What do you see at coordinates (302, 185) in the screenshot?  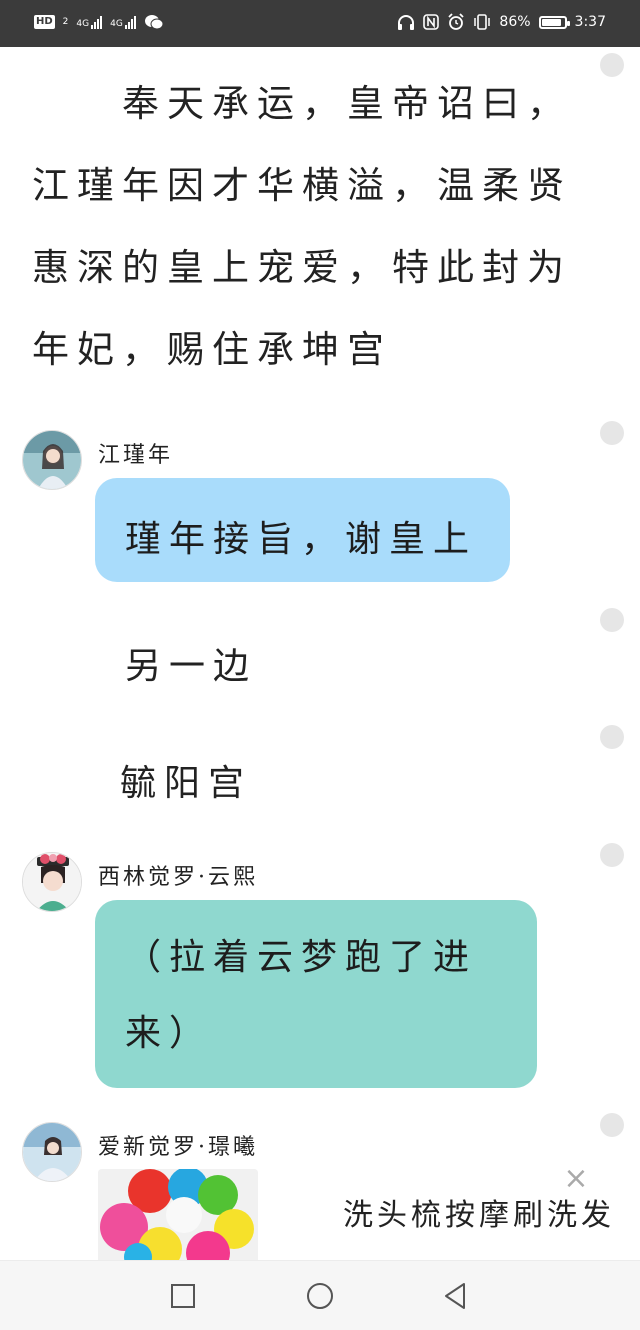 I see `narration-line: 江瑾年因才华横溢，温柔贤` at bounding box center [302, 185].